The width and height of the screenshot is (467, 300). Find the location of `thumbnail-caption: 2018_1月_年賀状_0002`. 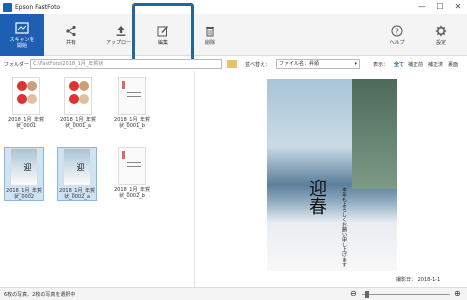

thumbnail-caption: 2018_1月_年賀状_0002 is located at coordinates (24, 194).